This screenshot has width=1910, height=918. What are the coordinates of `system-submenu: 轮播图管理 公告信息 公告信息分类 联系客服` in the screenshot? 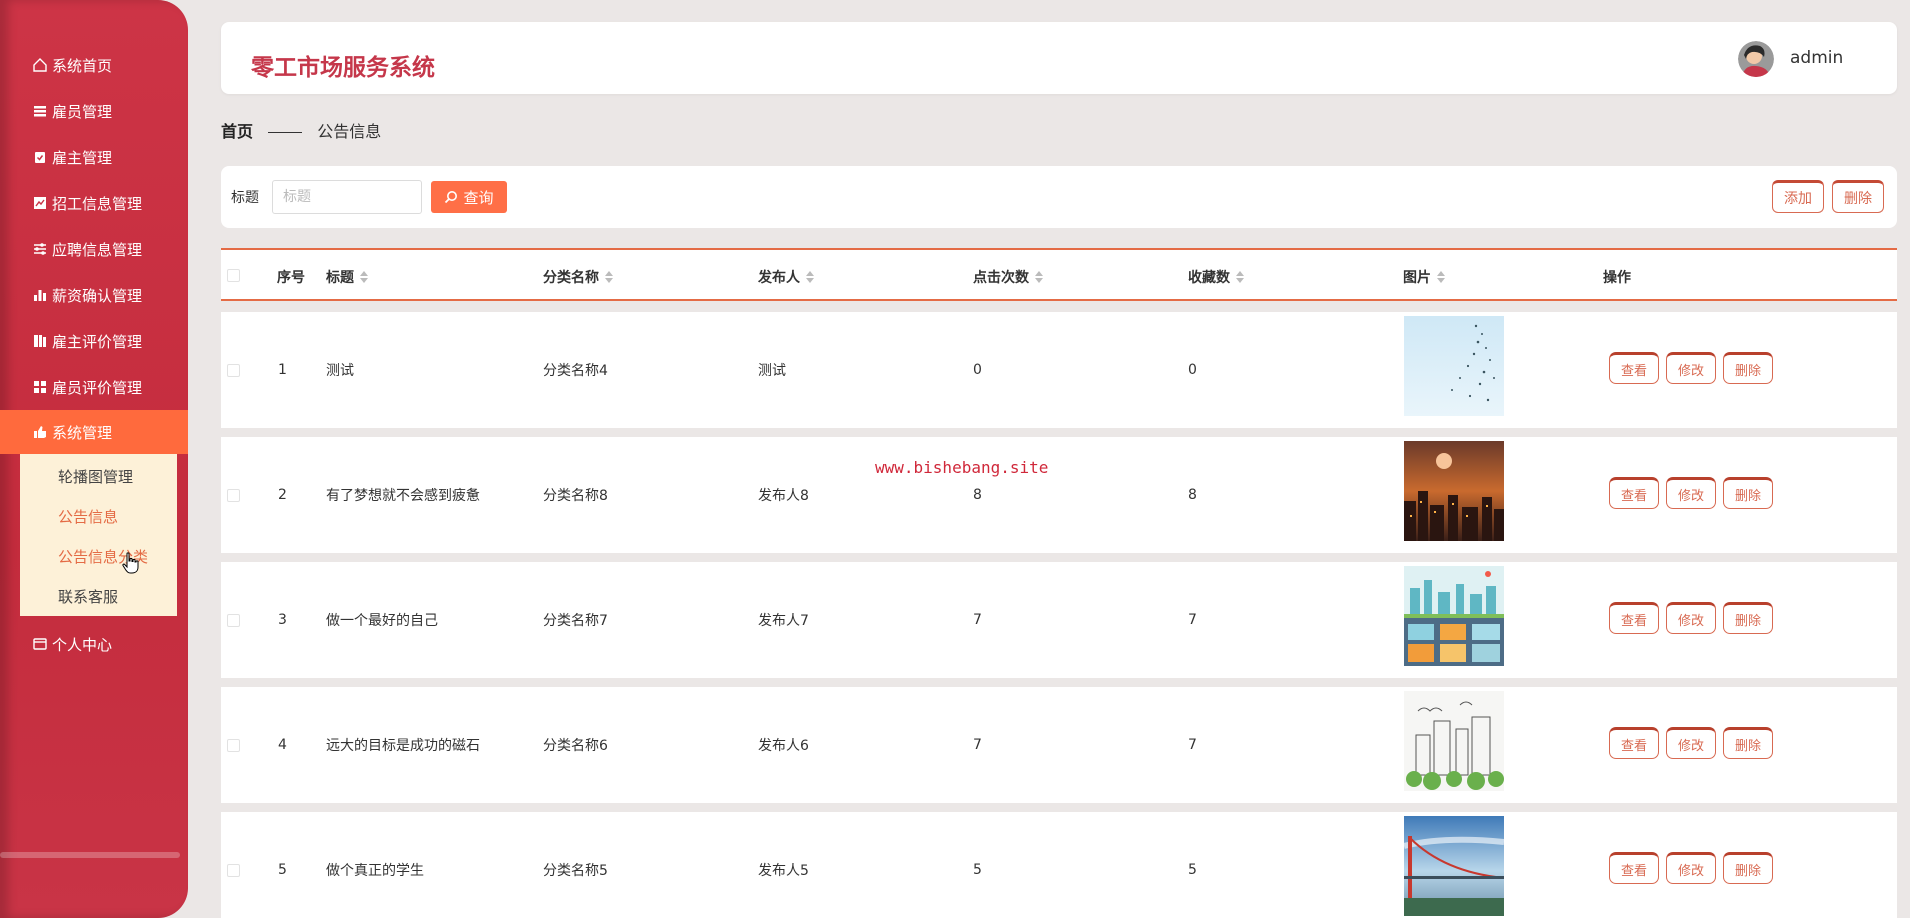 It's located at (98, 535).